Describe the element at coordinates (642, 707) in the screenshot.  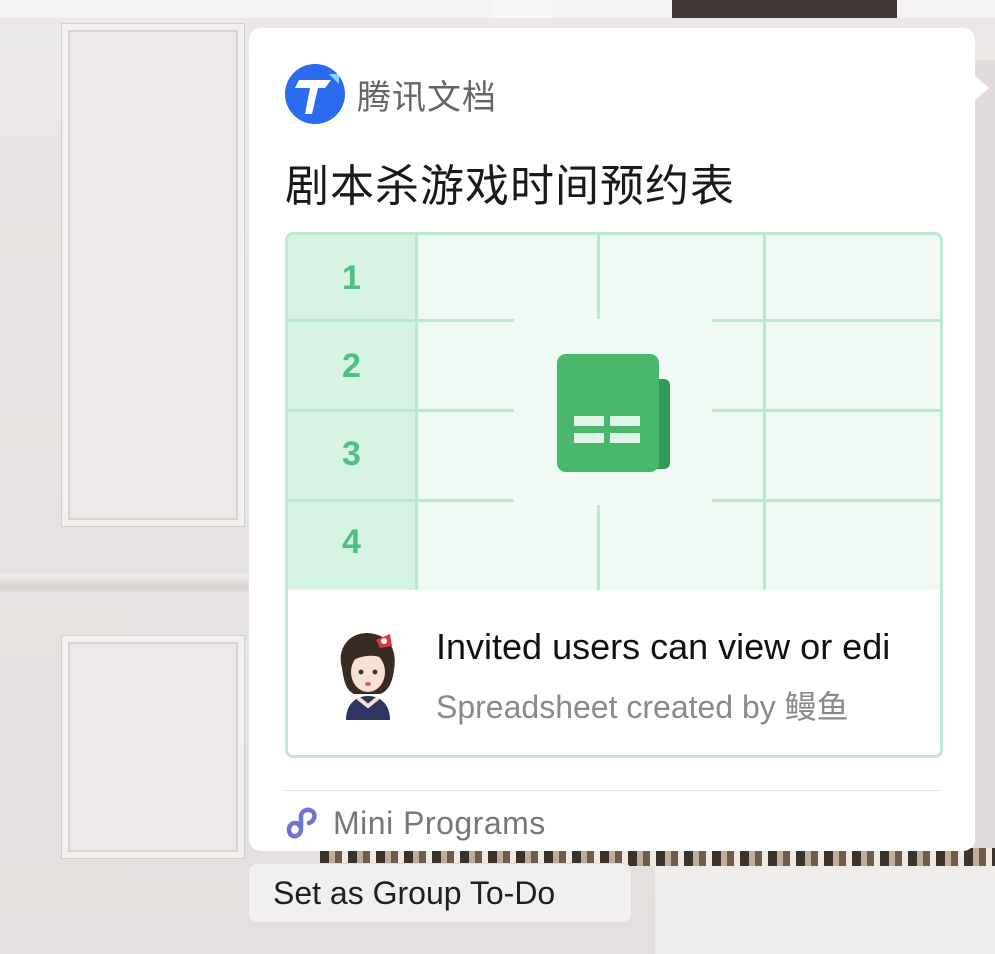
I see `doc-creator-text: Spreadsheet created by 鳗鱼` at that location.